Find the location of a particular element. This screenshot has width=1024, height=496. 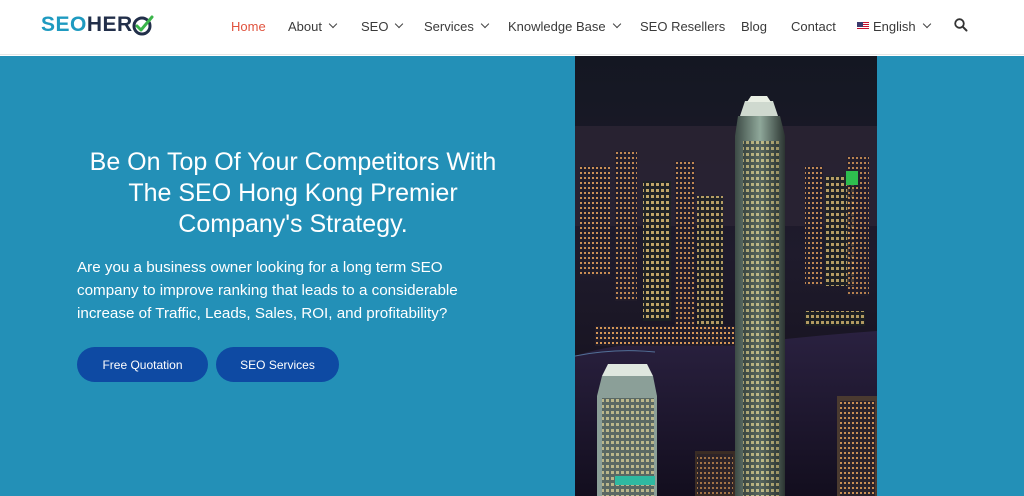

seo-services-button: SEO Services is located at coordinates (277, 364).